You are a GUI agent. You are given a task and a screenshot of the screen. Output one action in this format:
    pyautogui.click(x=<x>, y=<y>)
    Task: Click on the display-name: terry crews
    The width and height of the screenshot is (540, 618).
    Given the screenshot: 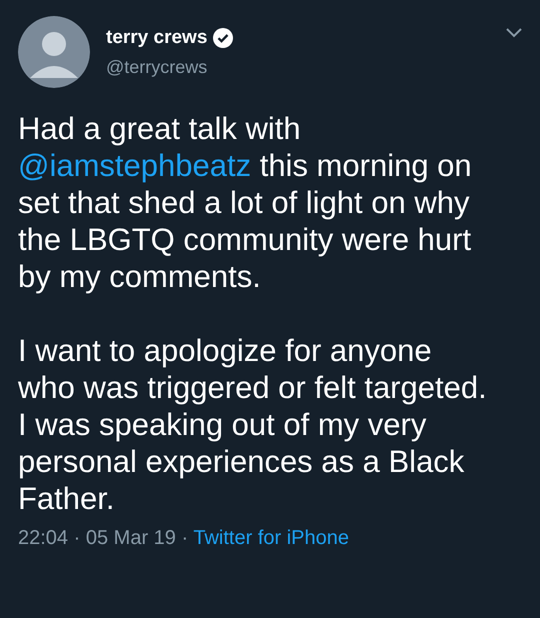 What is the action you would take?
    pyautogui.click(x=157, y=37)
    